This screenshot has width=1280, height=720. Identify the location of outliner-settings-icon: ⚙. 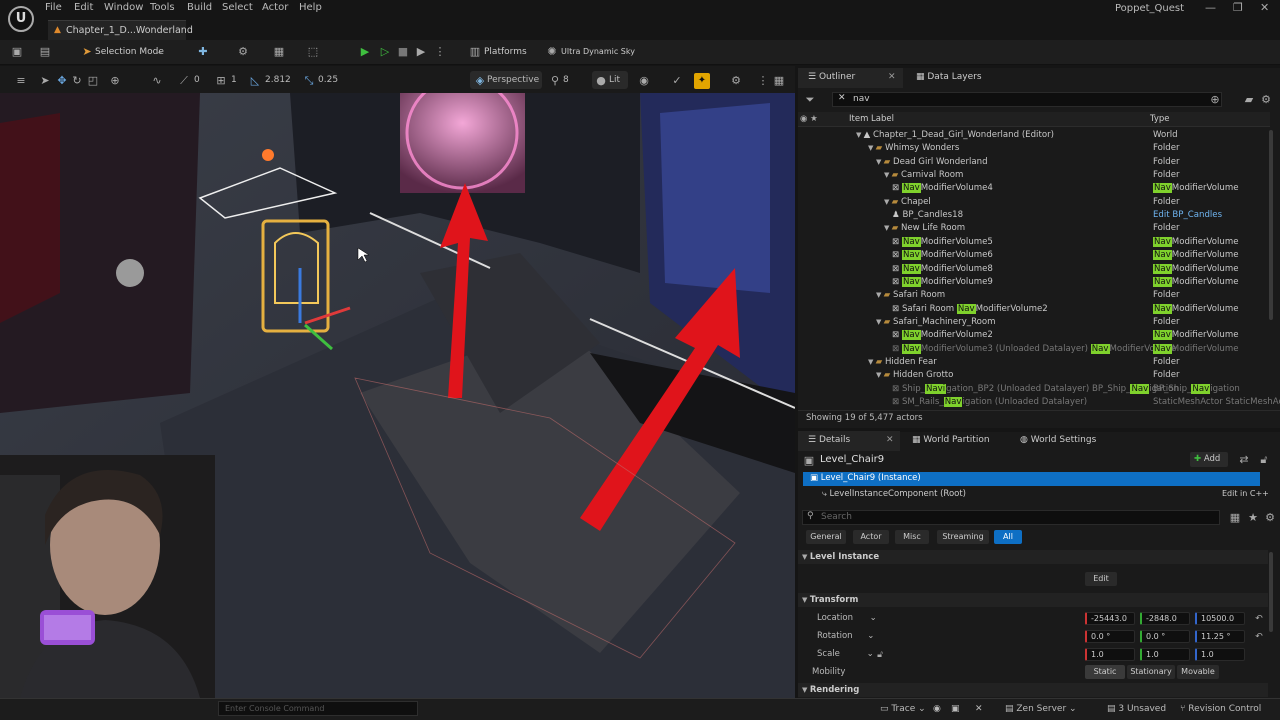
(1266, 100).